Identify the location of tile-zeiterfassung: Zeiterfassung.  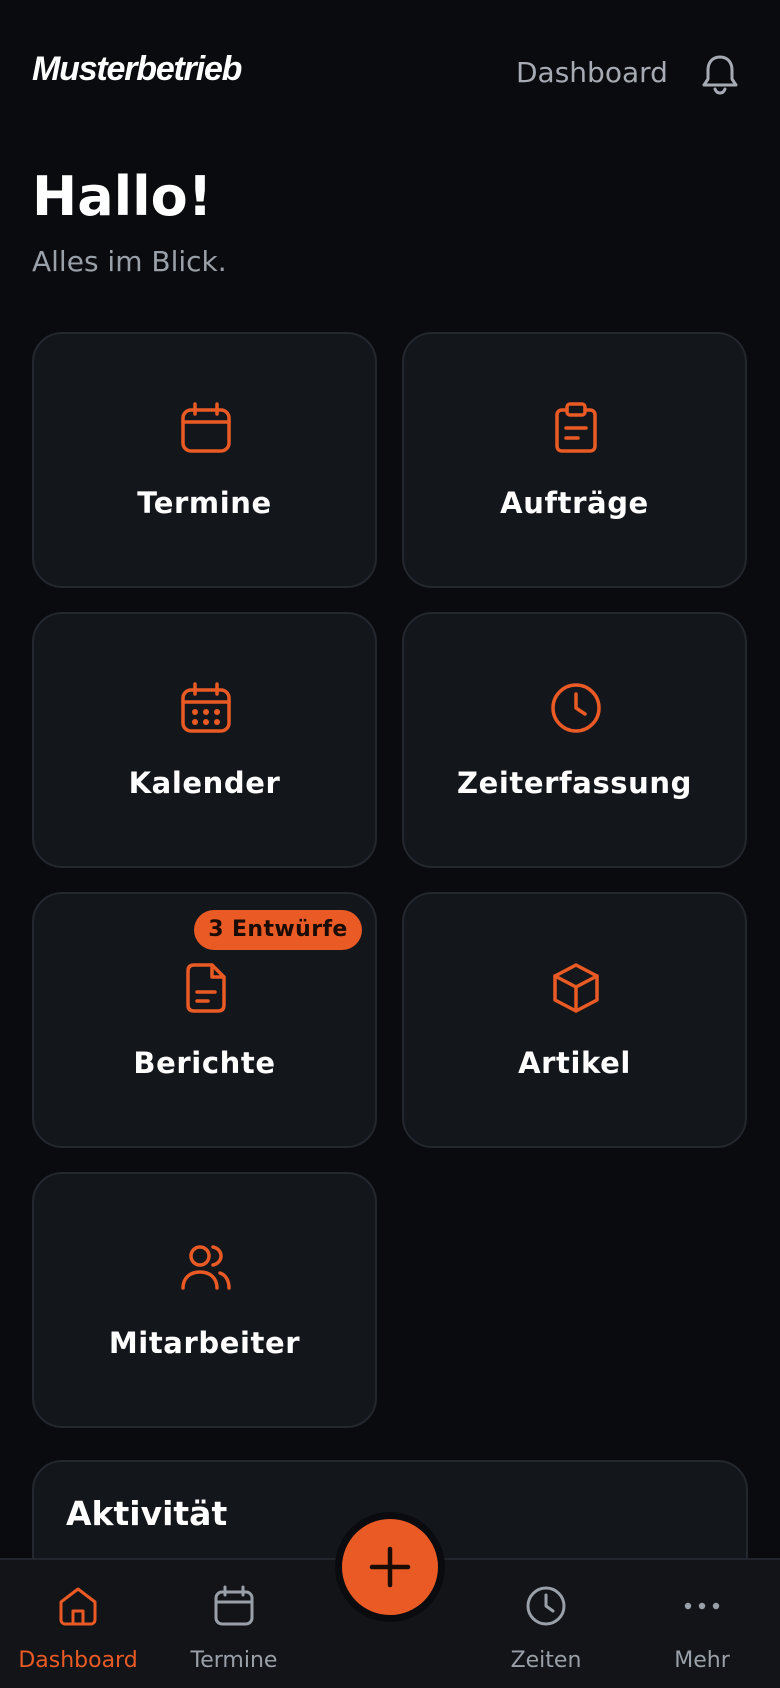
(574, 740).